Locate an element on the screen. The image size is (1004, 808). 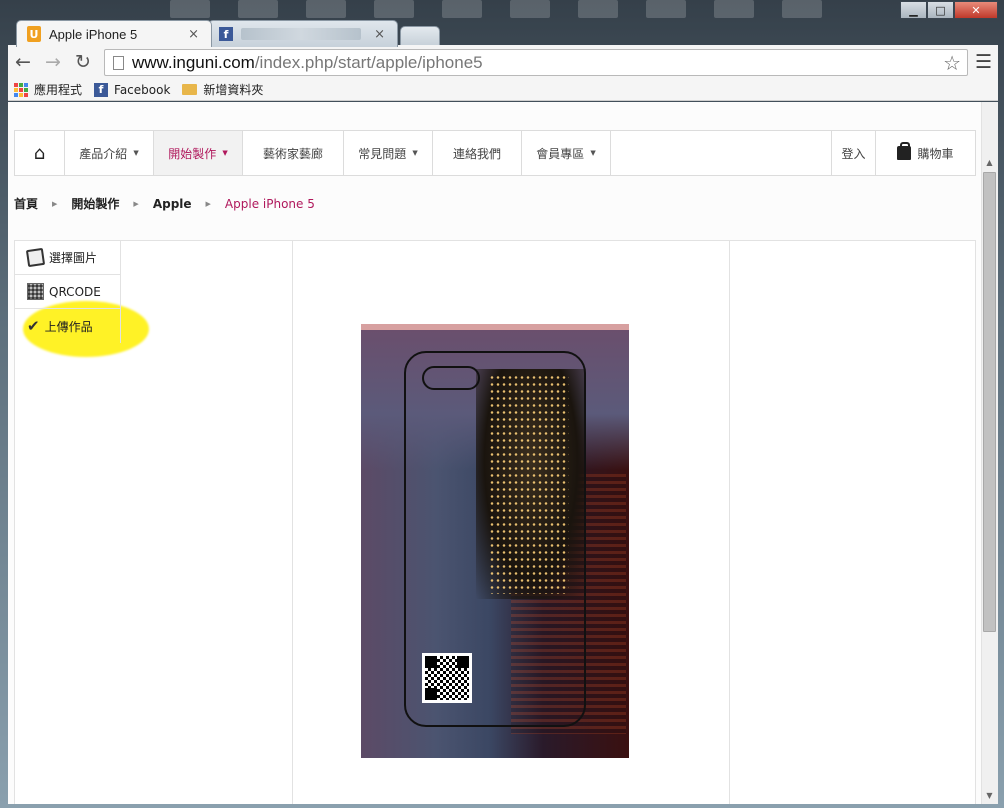
bookmark-facebook: f Facebook is located at coordinates (132, 89).